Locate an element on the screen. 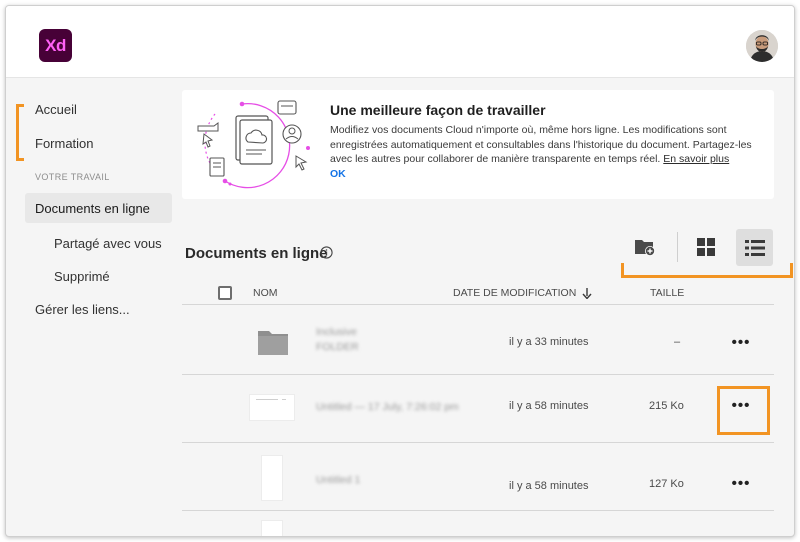 Image resolution: width=800 pixels, height=542 pixels. highlight-box-more-options is located at coordinates (743, 410).